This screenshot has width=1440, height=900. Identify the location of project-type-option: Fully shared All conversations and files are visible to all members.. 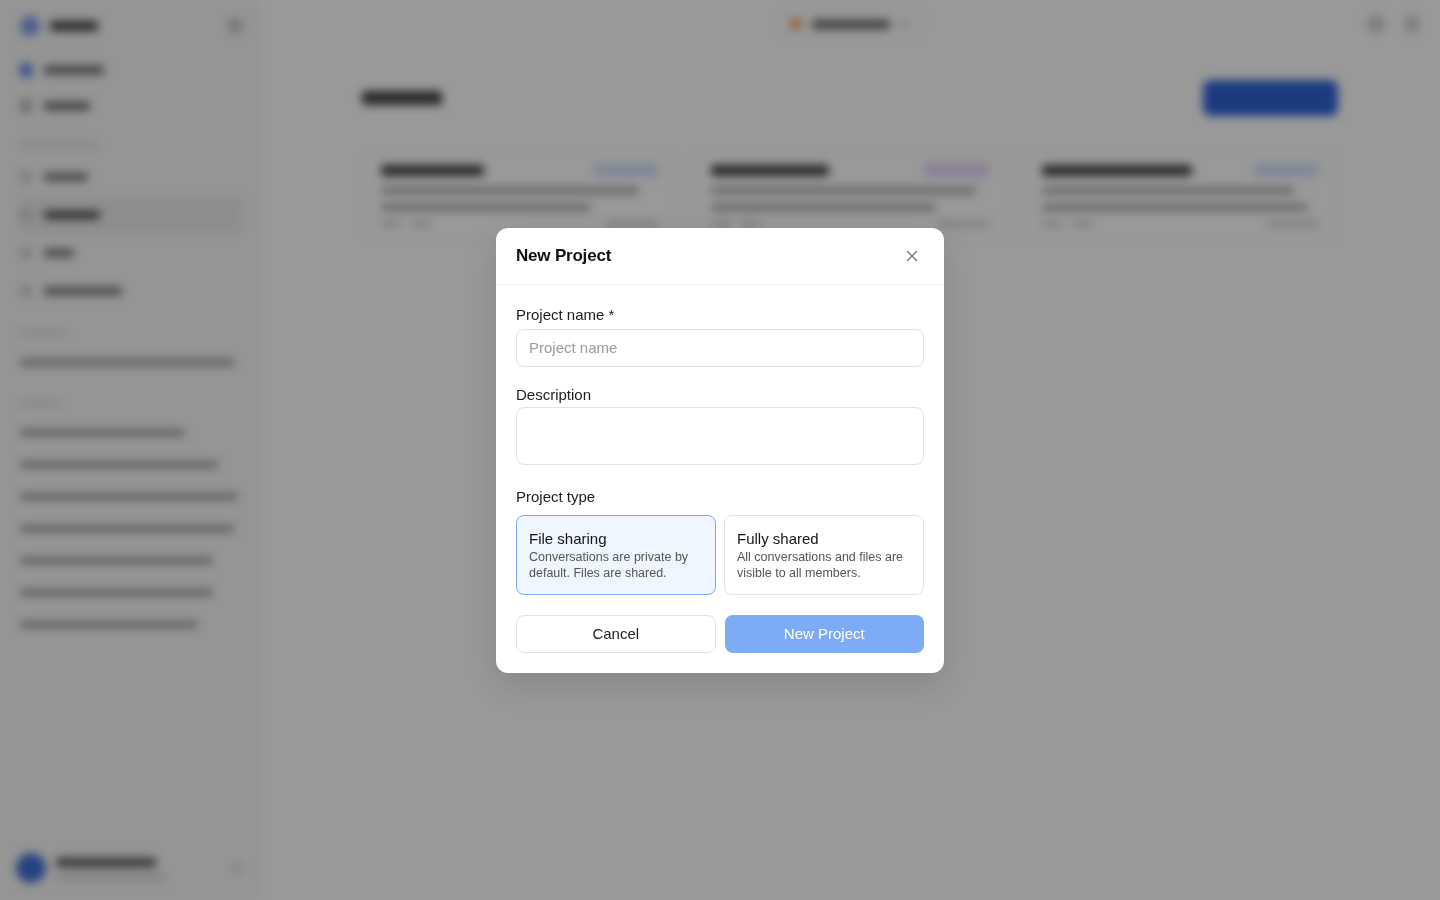
(824, 554).